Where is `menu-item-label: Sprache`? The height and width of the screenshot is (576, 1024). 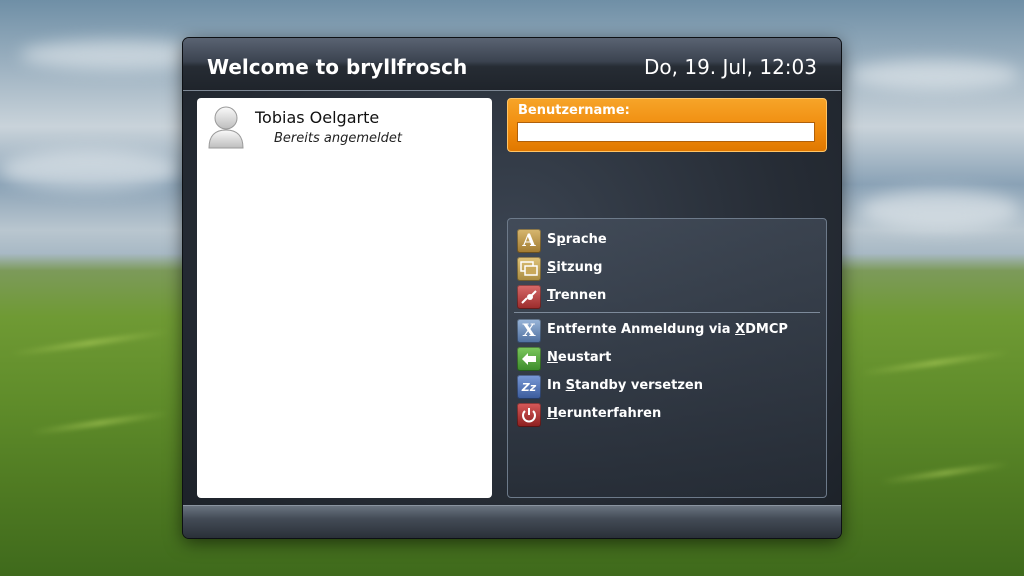
menu-item-label: Sprache is located at coordinates (577, 239).